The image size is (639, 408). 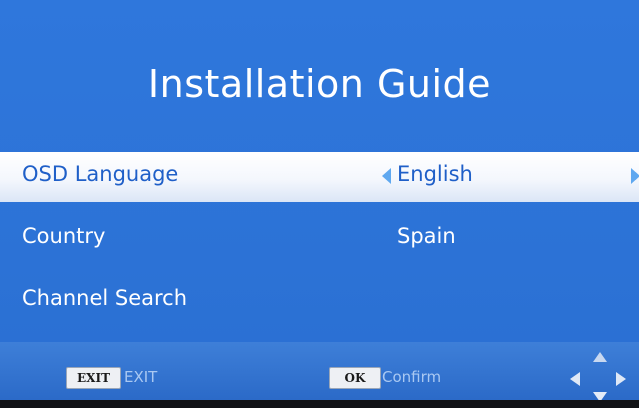 What do you see at coordinates (600, 357) in the screenshot?
I see `dpad-up-icon` at bounding box center [600, 357].